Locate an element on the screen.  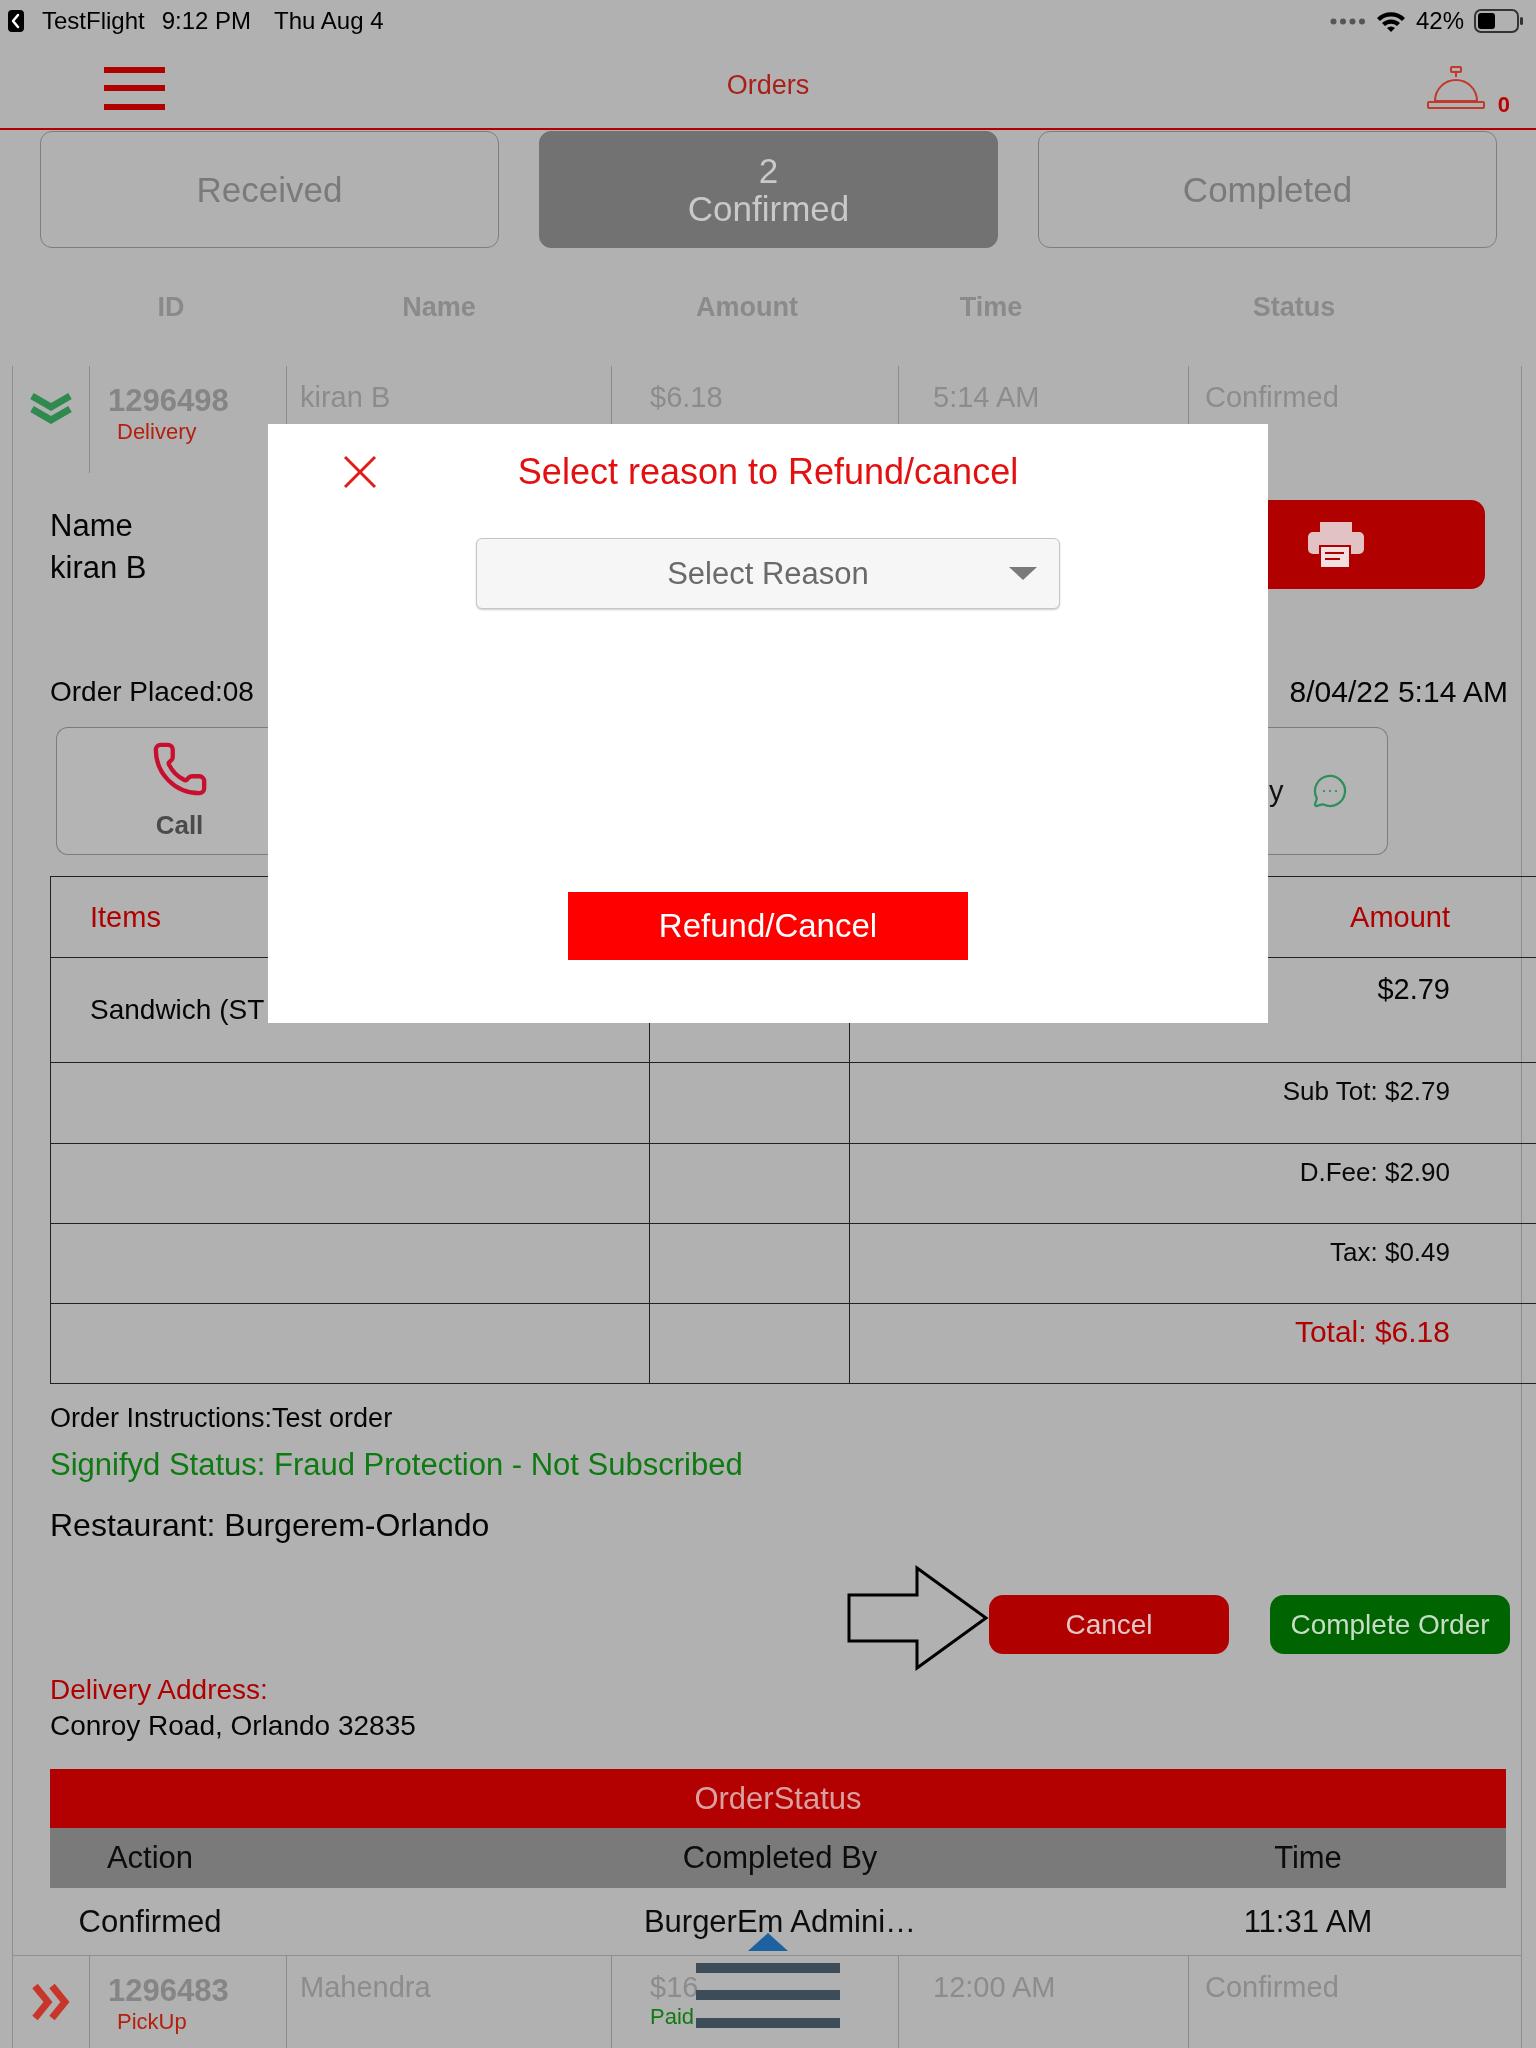
printer-icon is located at coordinates (1336, 544).